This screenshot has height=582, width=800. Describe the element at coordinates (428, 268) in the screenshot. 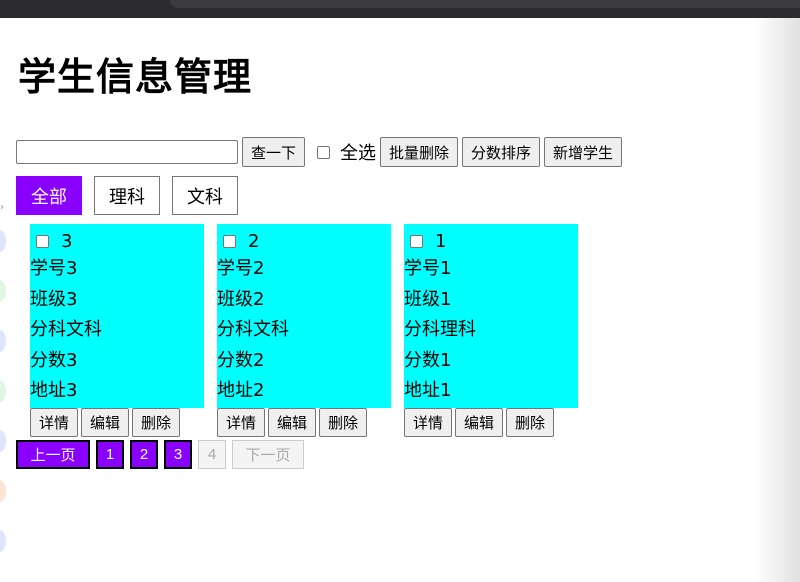

I see `student-number: 学号1` at that location.